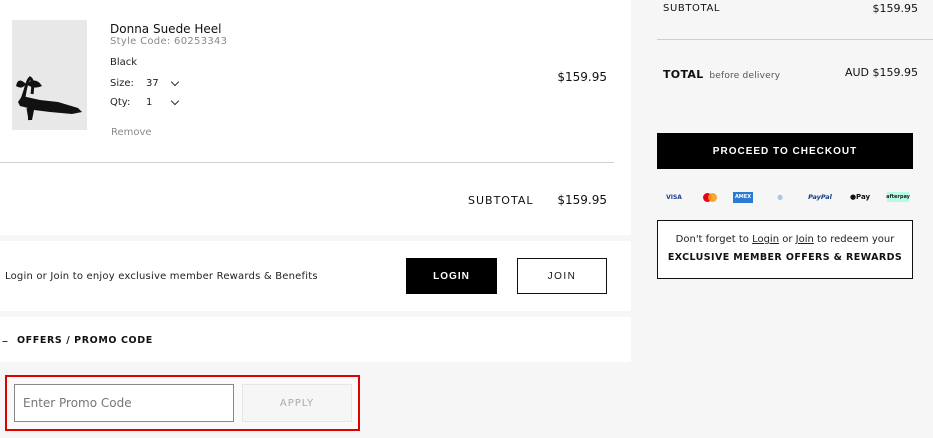  What do you see at coordinates (169, 41) in the screenshot?
I see `product-style-code: Style Code: 60253343` at bounding box center [169, 41].